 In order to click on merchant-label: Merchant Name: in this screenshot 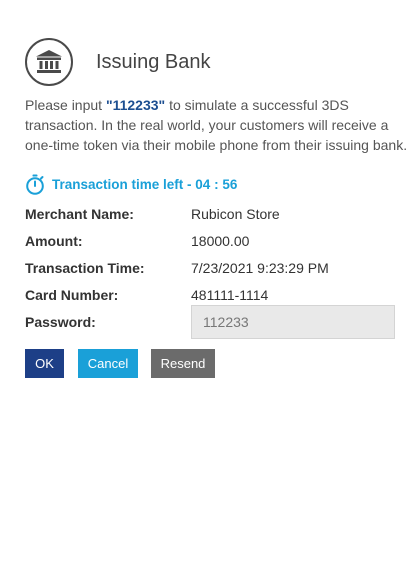, I will do `click(79, 214)`.